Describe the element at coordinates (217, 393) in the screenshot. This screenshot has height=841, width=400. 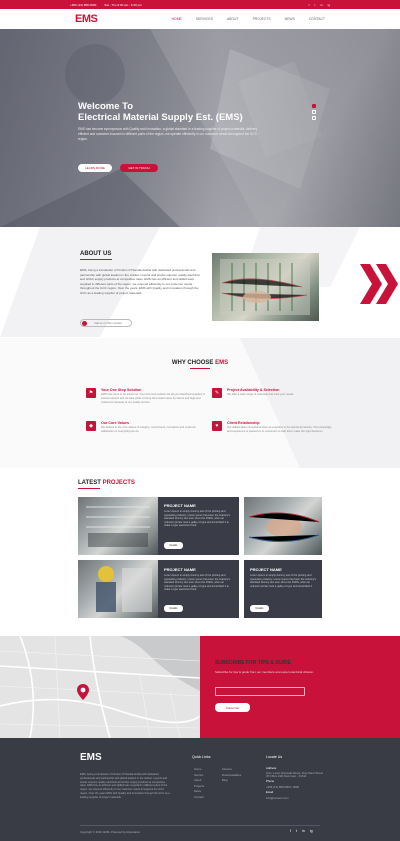
I see `availability-icon: ✎` at that location.